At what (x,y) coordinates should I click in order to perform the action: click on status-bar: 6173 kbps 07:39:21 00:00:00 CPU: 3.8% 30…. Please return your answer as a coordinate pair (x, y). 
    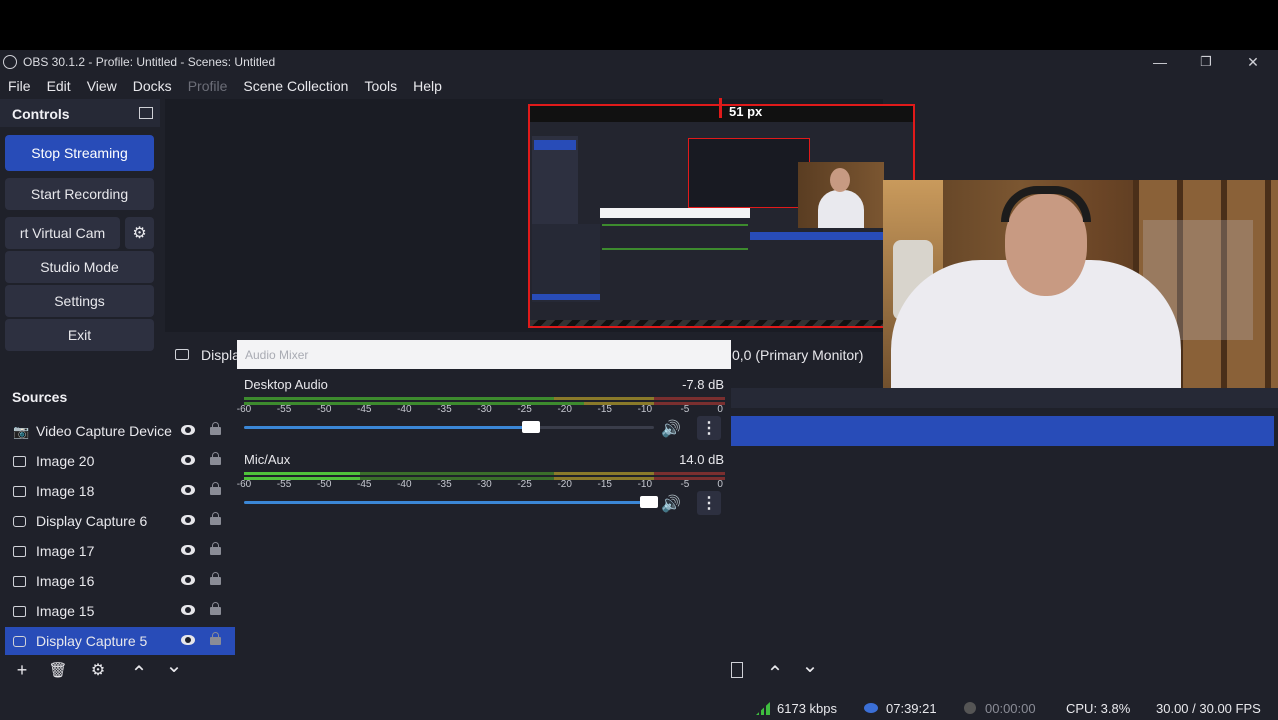
    Looking at the image, I should click on (1009, 708).